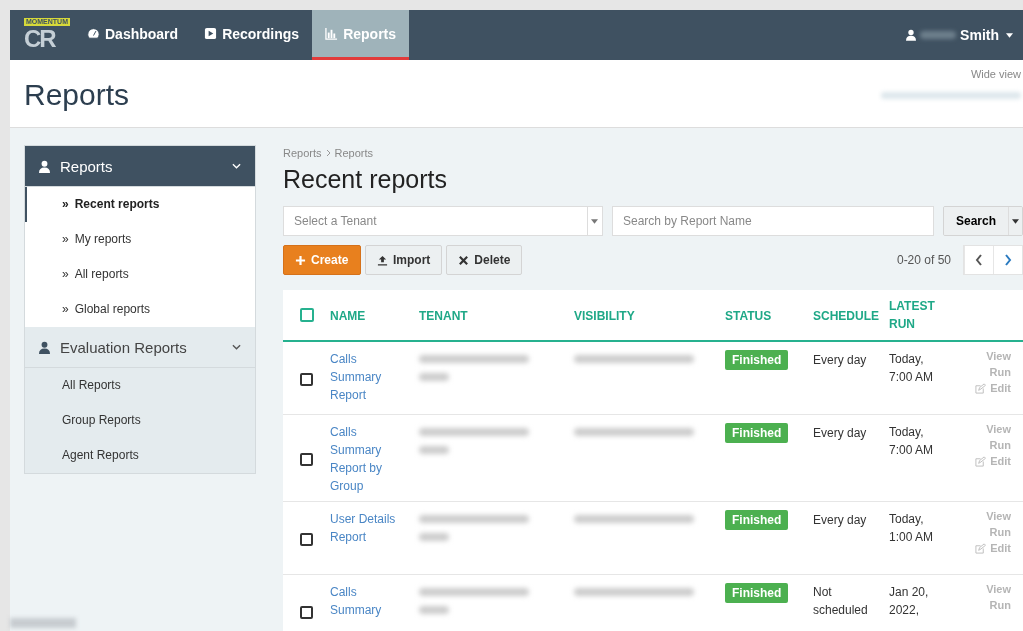 This screenshot has height=631, width=1023. Describe the element at coordinates (964, 35) in the screenshot. I see `user-menu: Smith` at that location.